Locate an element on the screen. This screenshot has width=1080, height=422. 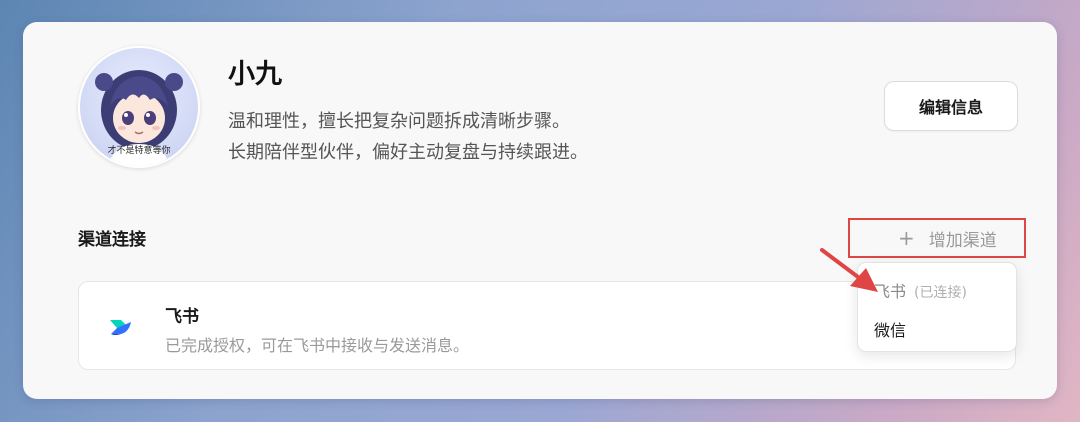
option-state: (已连接) is located at coordinates (940, 293).